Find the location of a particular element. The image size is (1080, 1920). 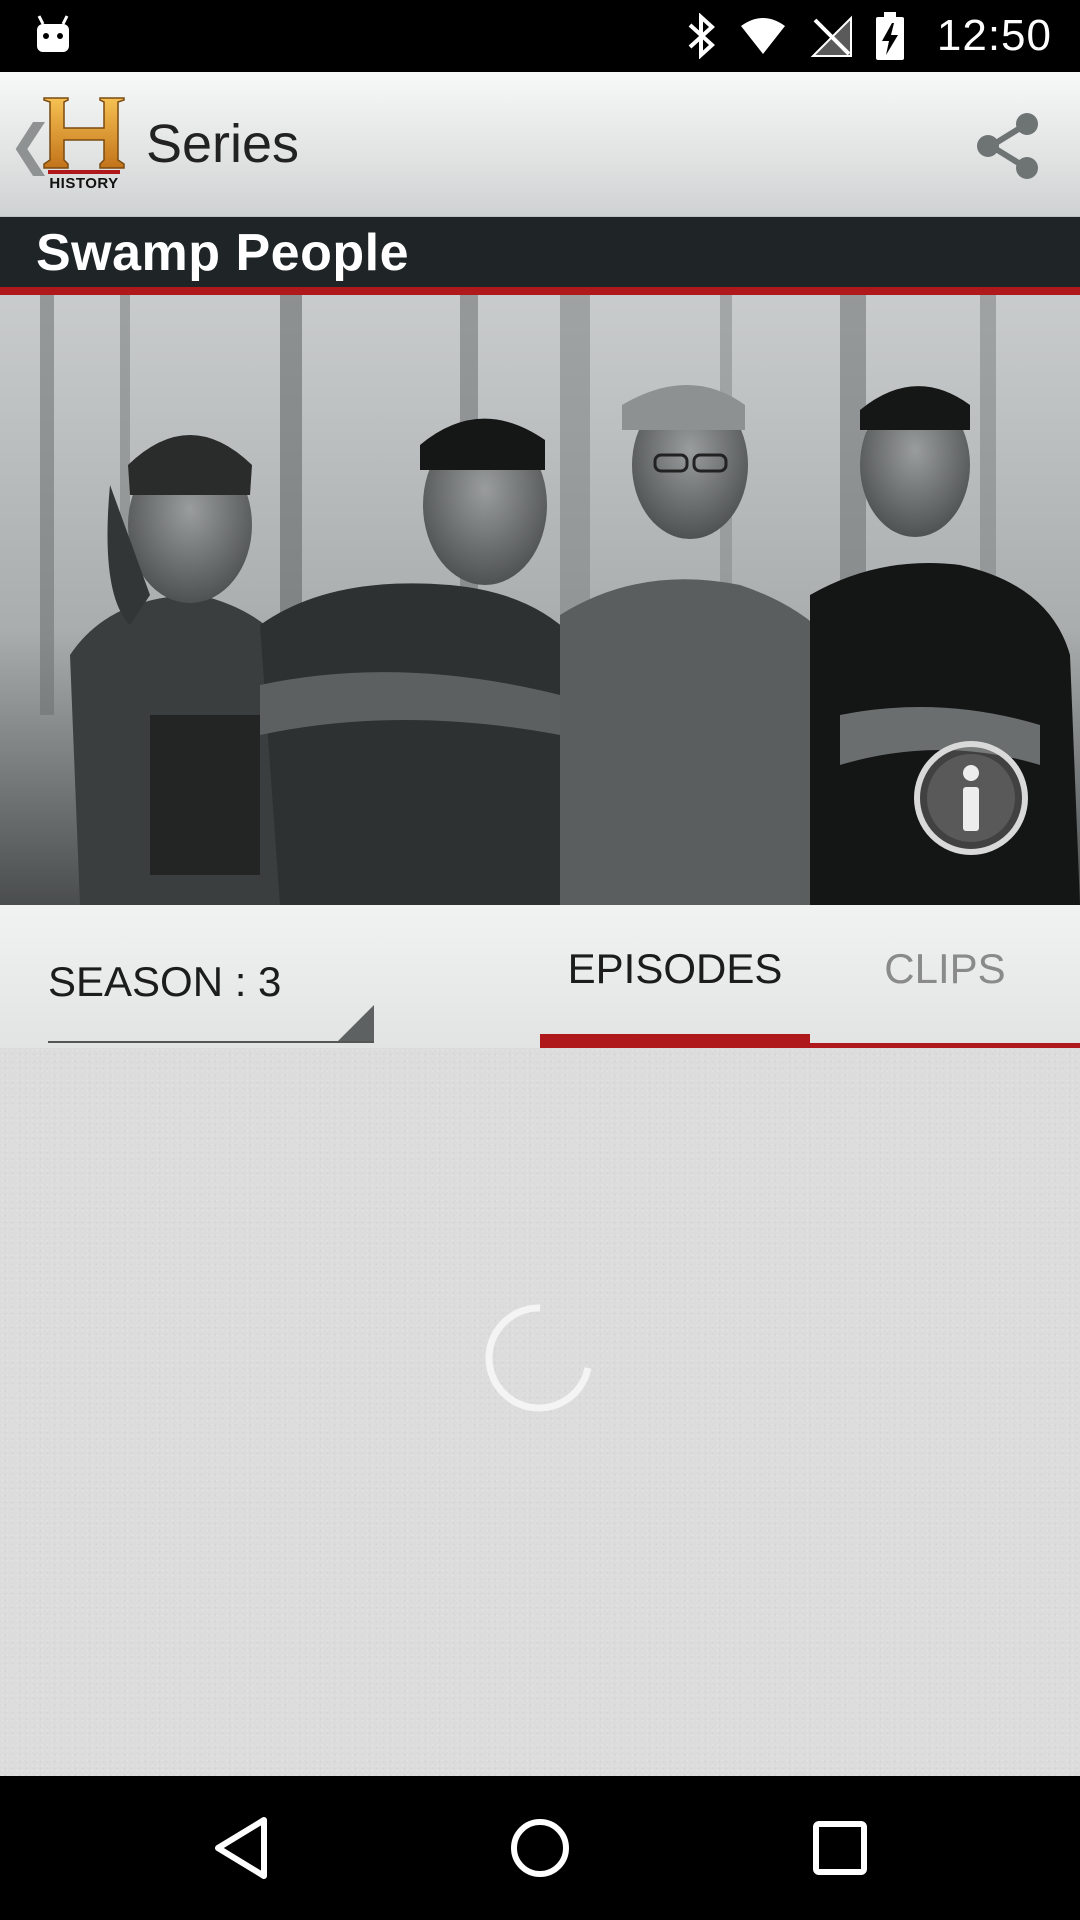

tab-episodes: EPISODES is located at coordinates (675, 976).